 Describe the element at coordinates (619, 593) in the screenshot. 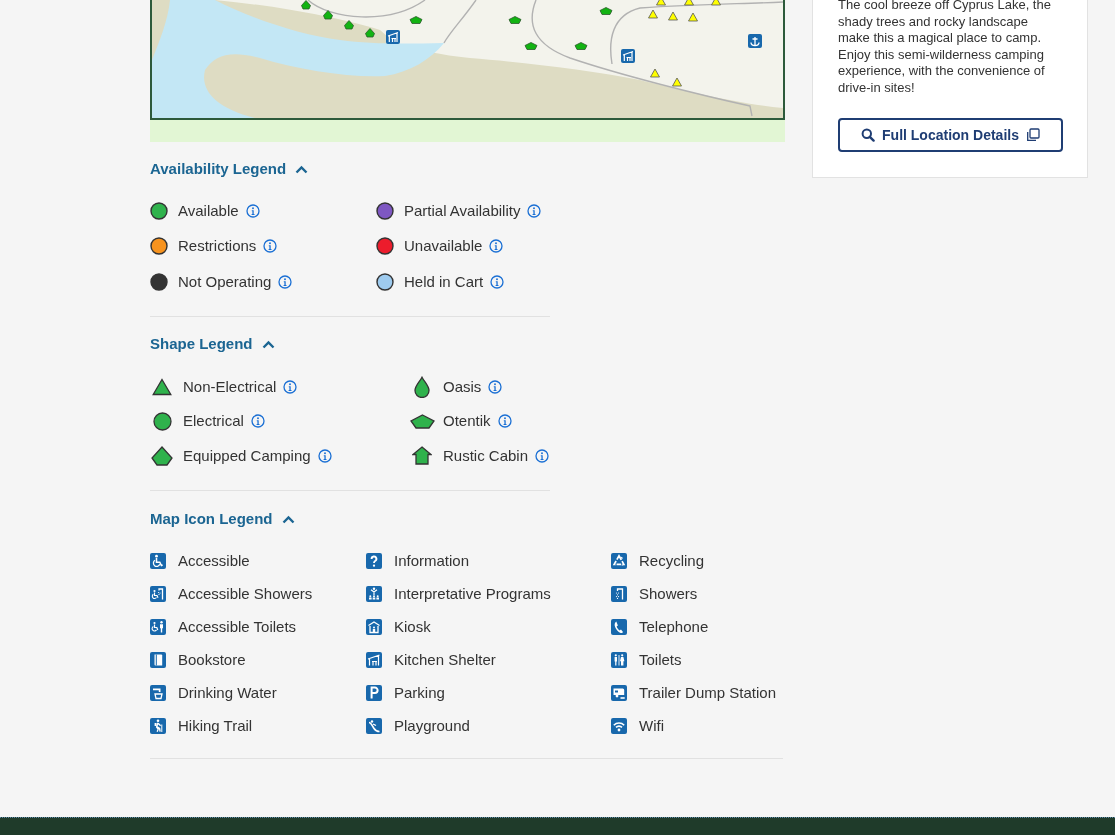

I see `shower-icon` at that location.